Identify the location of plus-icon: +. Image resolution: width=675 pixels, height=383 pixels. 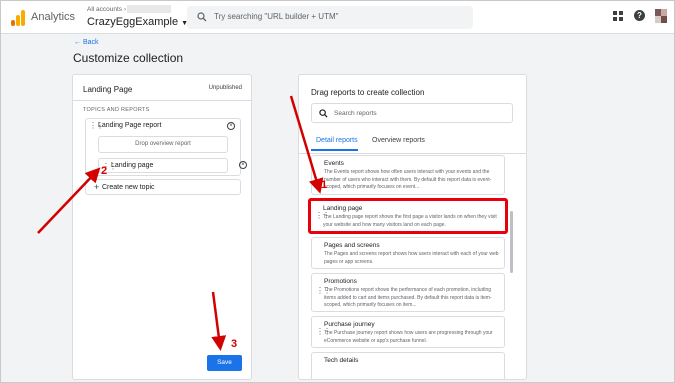
(97, 187).